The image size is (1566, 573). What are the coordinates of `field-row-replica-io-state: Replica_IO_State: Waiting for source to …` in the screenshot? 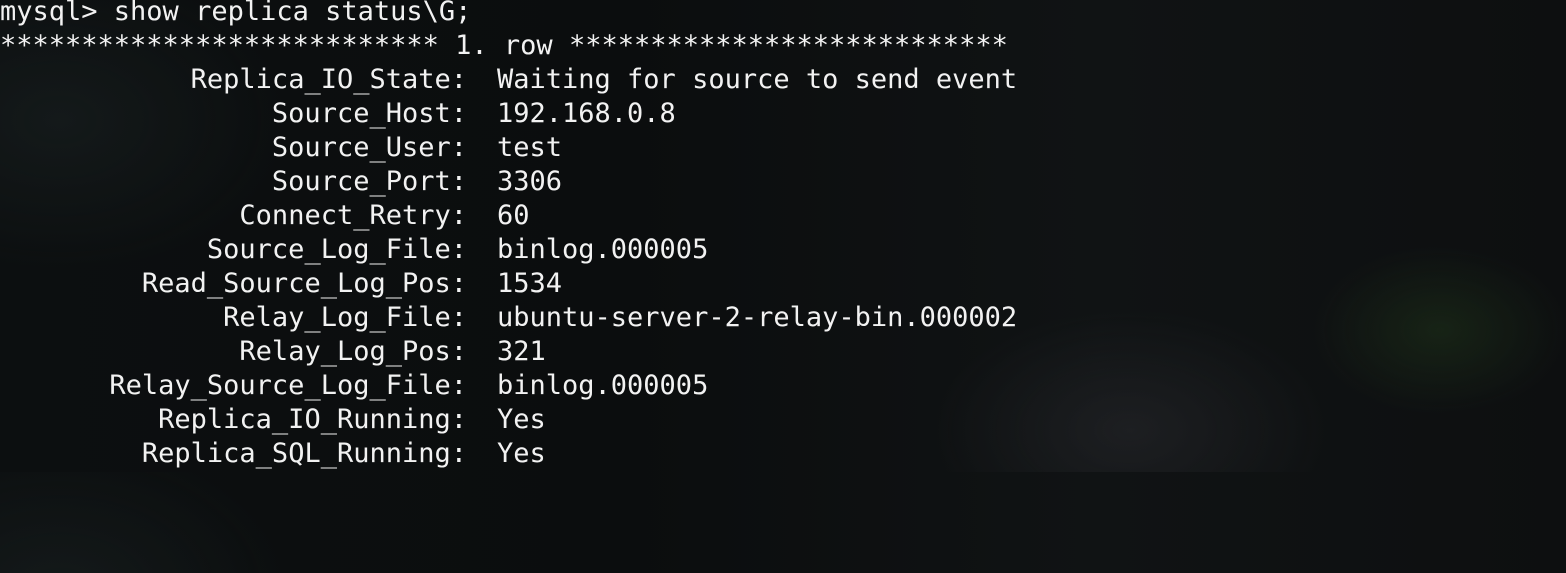 It's located at (783, 80).